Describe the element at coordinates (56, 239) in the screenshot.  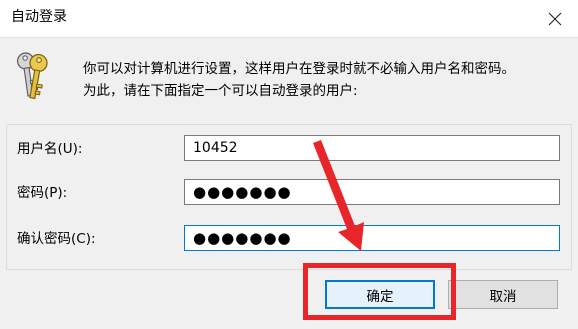
I see `confirm-password-label: 确认密码(C):` at that location.